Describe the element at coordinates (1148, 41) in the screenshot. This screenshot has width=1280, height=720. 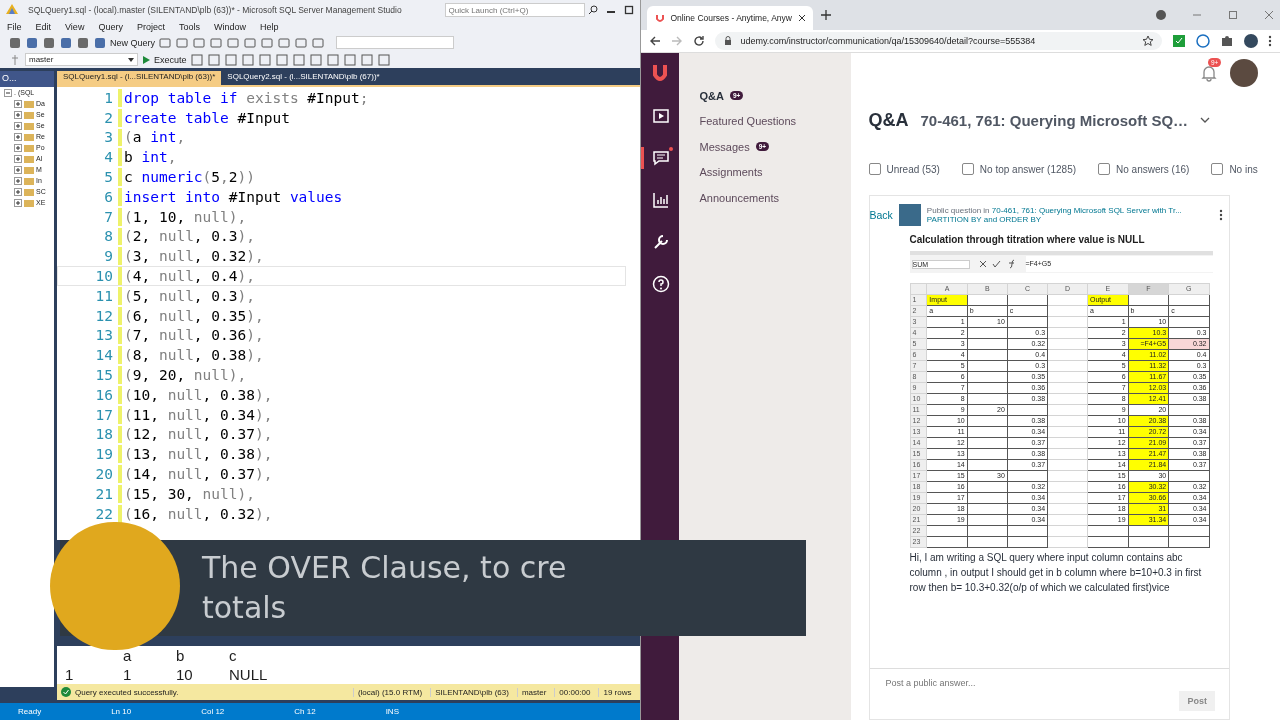
I see `star-icon` at that location.